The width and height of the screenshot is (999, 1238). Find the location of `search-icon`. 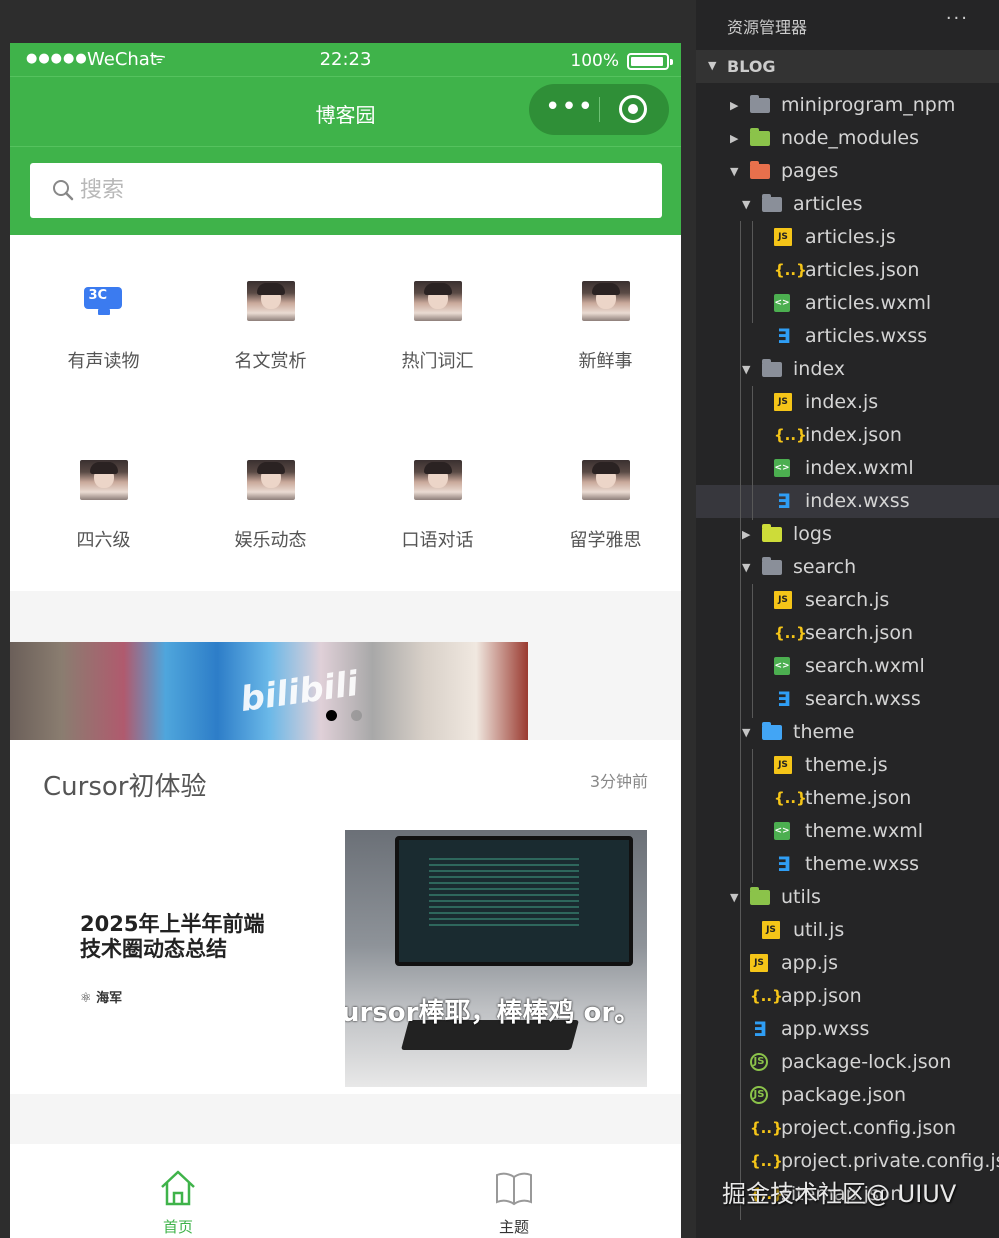

search-icon is located at coordinates (63, 190).